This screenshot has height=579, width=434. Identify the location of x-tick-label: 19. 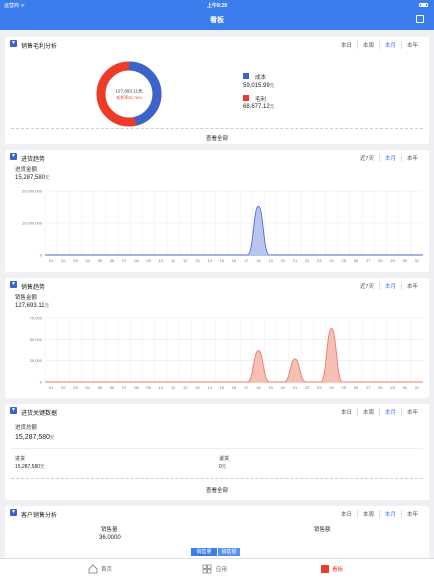
(270, 260).